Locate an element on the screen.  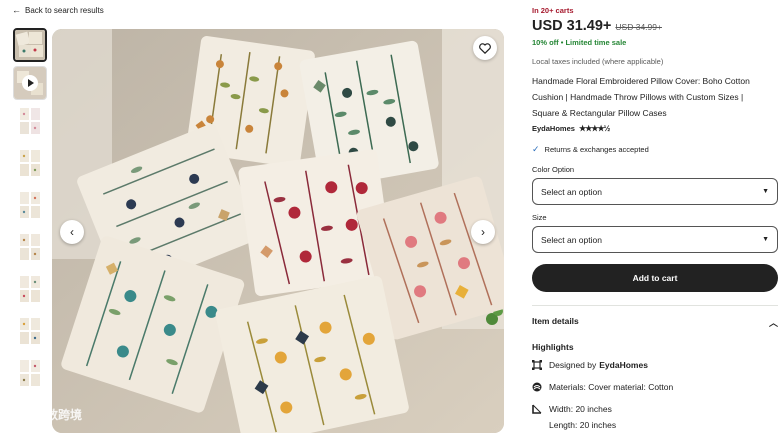
watermark: 大数跨境 is located at coordinates (45, 414).